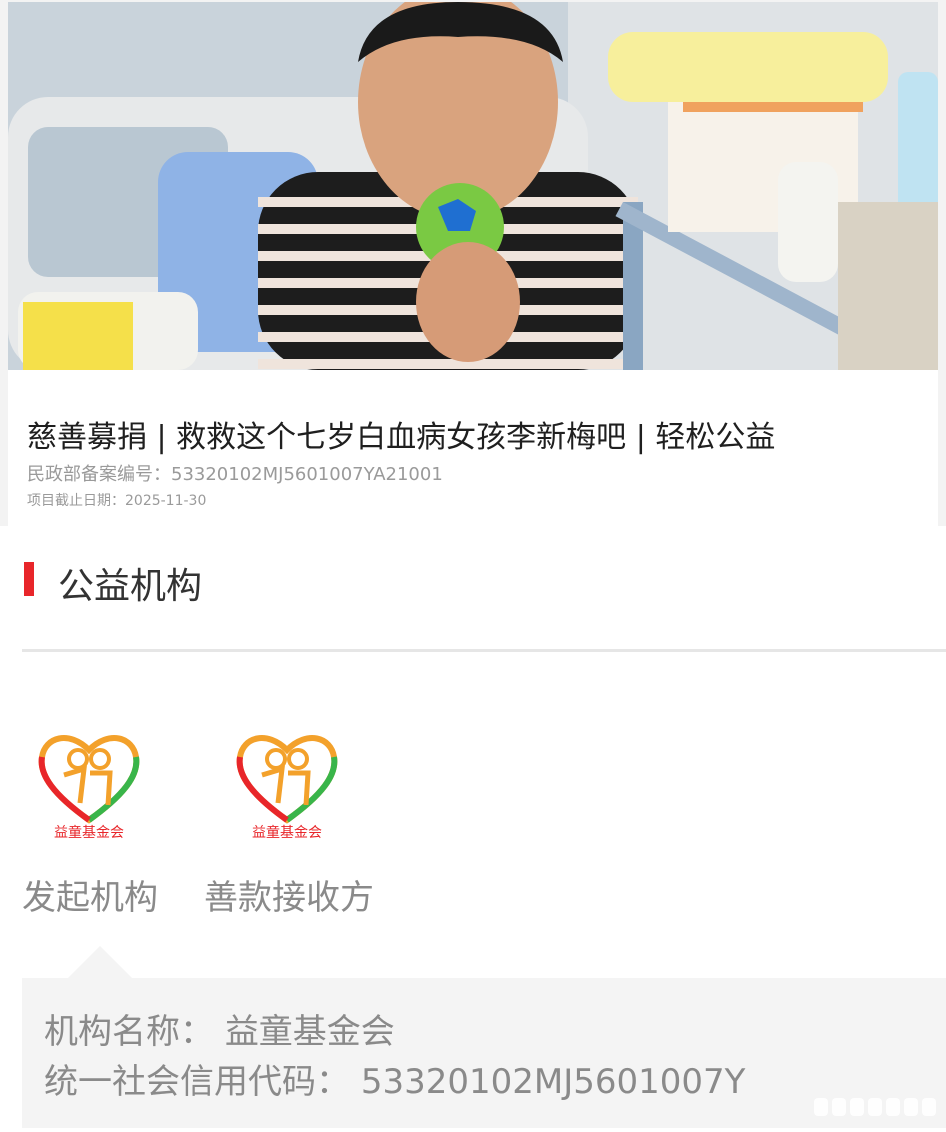 The height and width of the screenshot is (1132, 946). Describe the element at coordinates (553, 1082) in the screenshot. I see `credit-code-value: 53320102MJ5601007Y` at that location.